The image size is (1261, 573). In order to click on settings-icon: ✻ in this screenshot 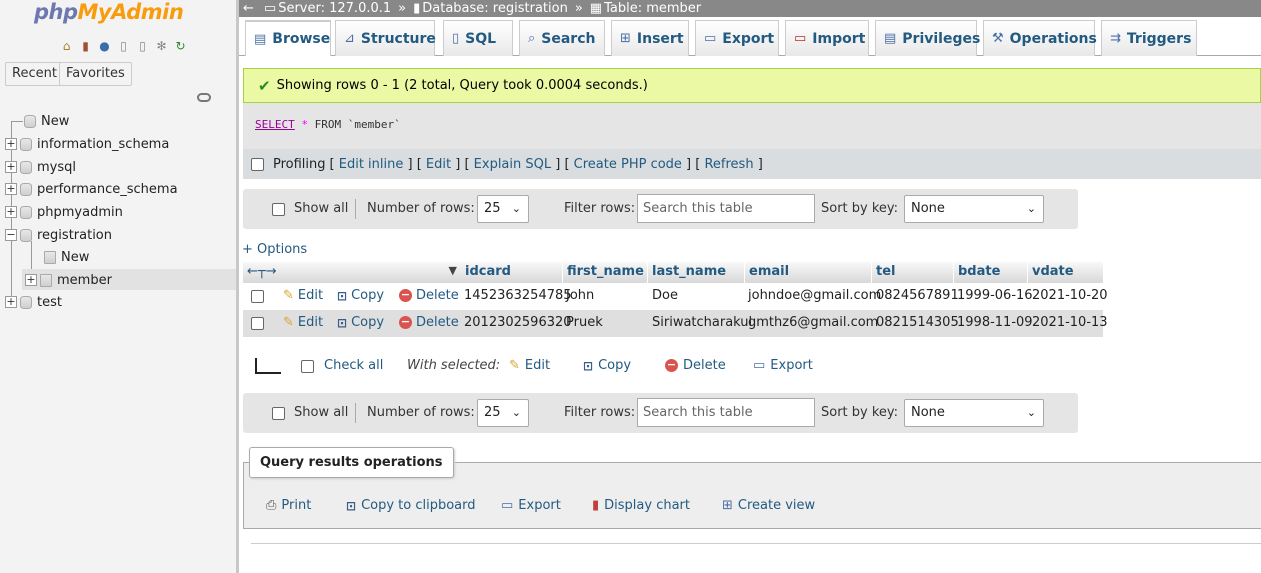, I will do `click(161, 46)`.